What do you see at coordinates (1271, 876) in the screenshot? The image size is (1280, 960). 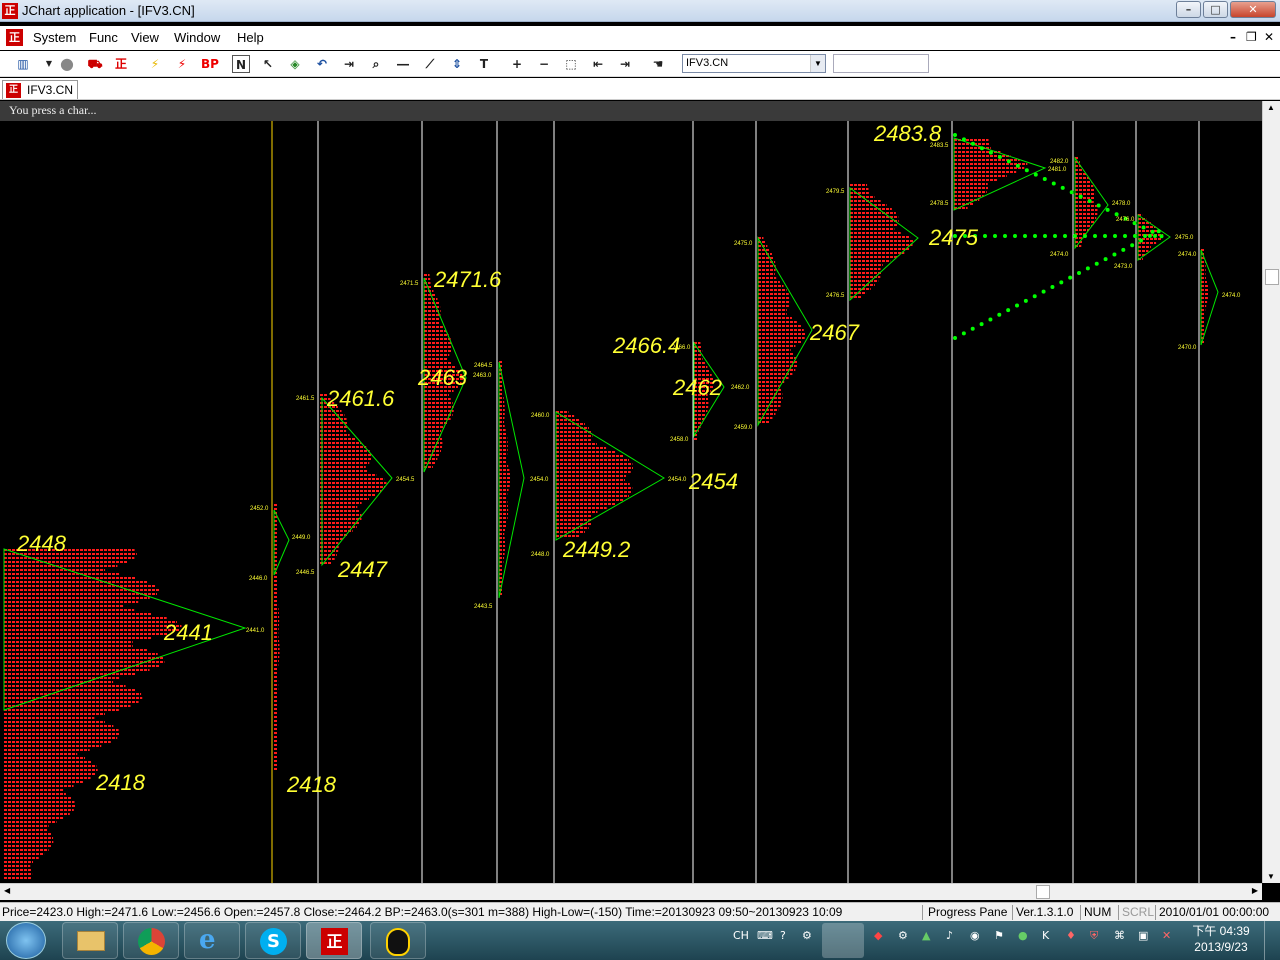 I see `scroll-down-icon: ▼` at bounding box center [1271, 876].